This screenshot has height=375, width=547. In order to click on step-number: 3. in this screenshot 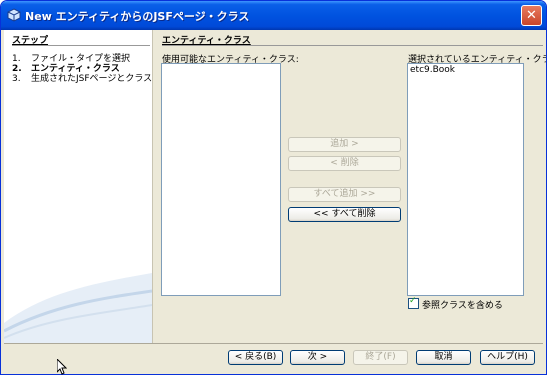, I will do `click(16, 79)`.